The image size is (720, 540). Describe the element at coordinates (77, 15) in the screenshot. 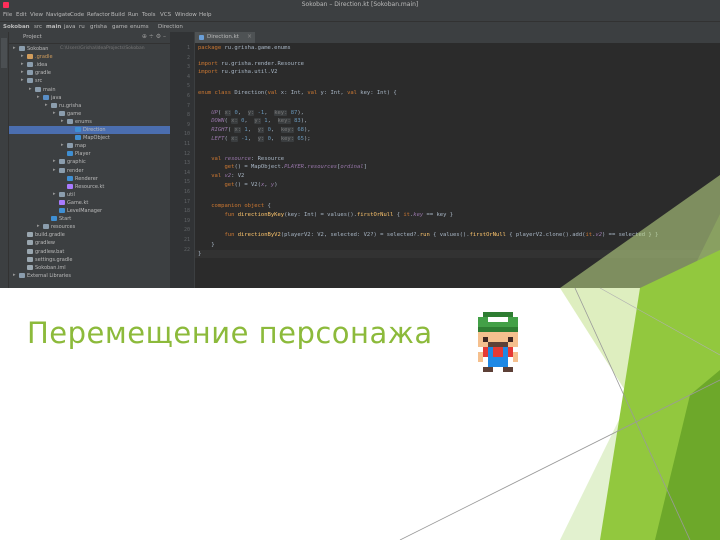

I see `menu-code: Code` at that location.